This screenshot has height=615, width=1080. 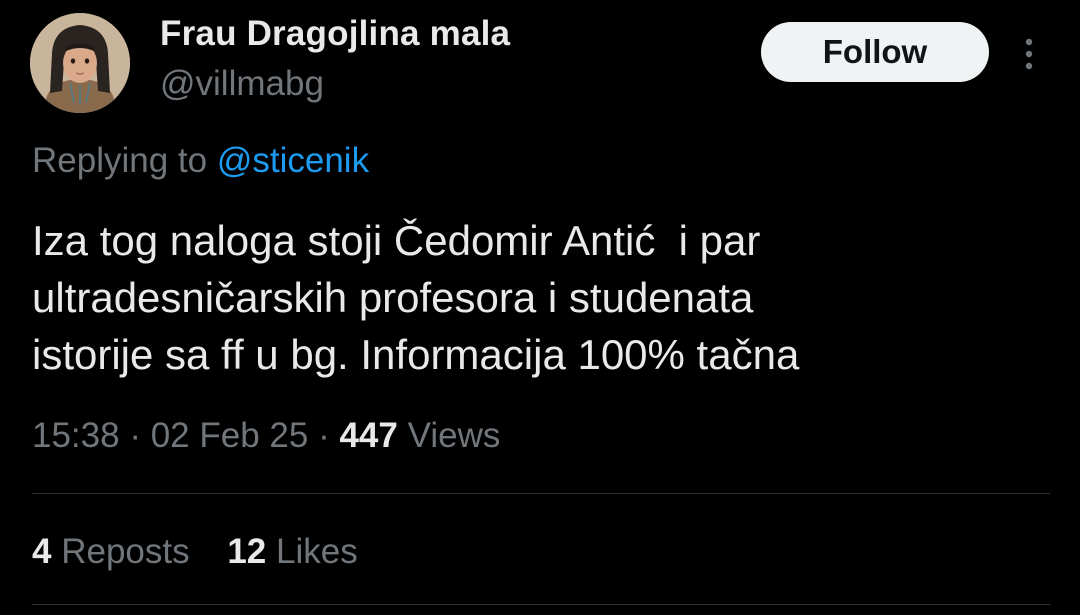 I want to click on tweet-time: 15:38, so click(x=76, y=435).